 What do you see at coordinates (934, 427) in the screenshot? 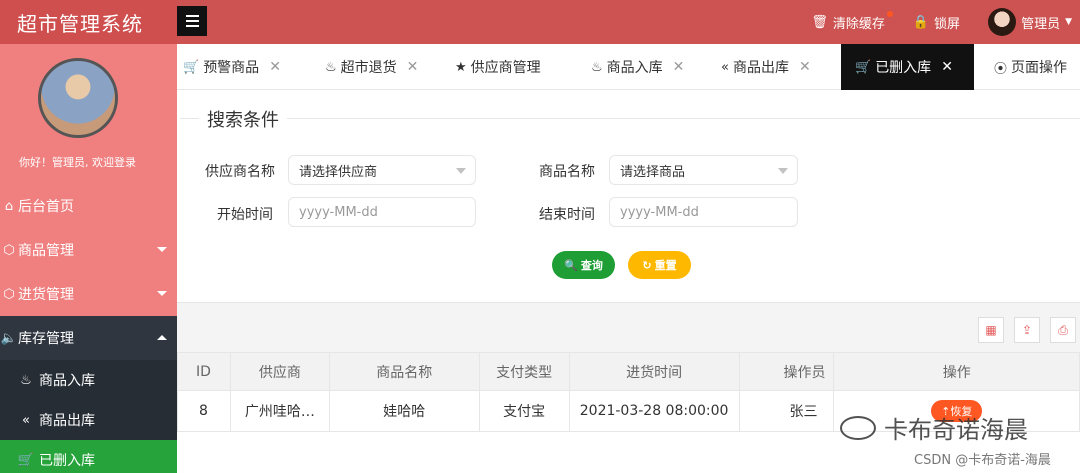
I see `watermark-main: 卡布奇诺海晨` at bounding box center [934, 427].